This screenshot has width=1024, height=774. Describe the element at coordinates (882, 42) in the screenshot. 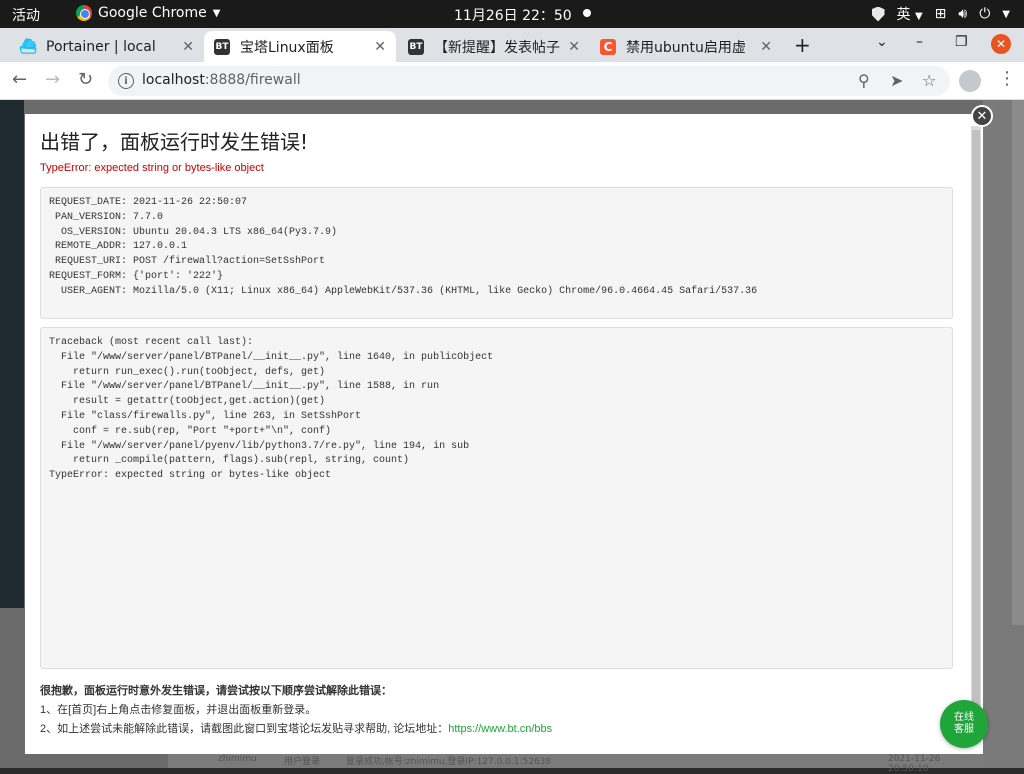

I see `tab-search-icon: ⌄` at that location.